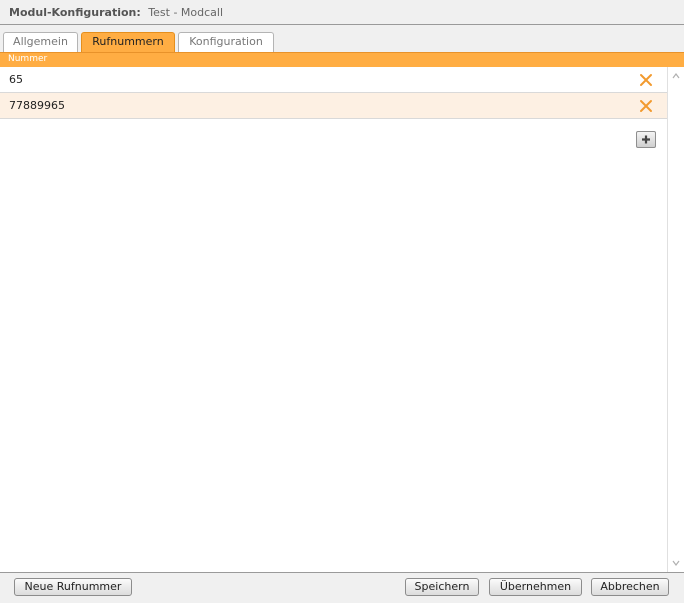 The height and width of the screenshot is (603, 684). Describe the element at coordinates (342, 12) in the screenshot. I see `window-title-bar: Modul-Konfiguration: Test - Modcall` at that location.